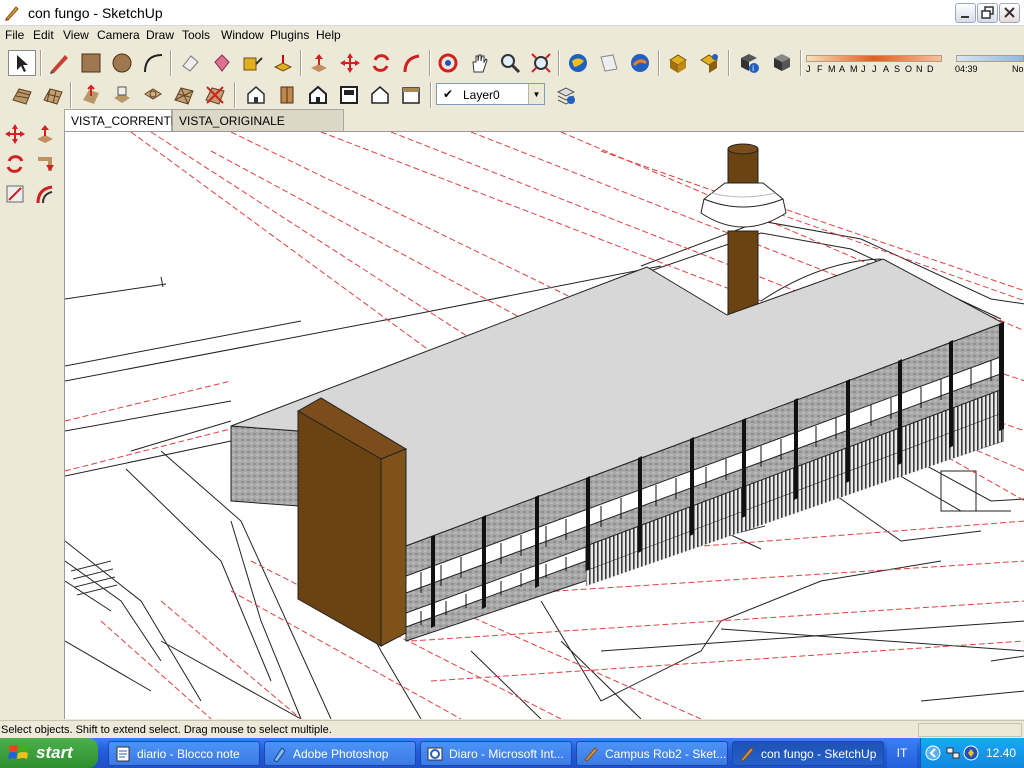  Describe the element at coordinates (190, 63) in the screenshot. I see `eraser-tool-button` at that location.